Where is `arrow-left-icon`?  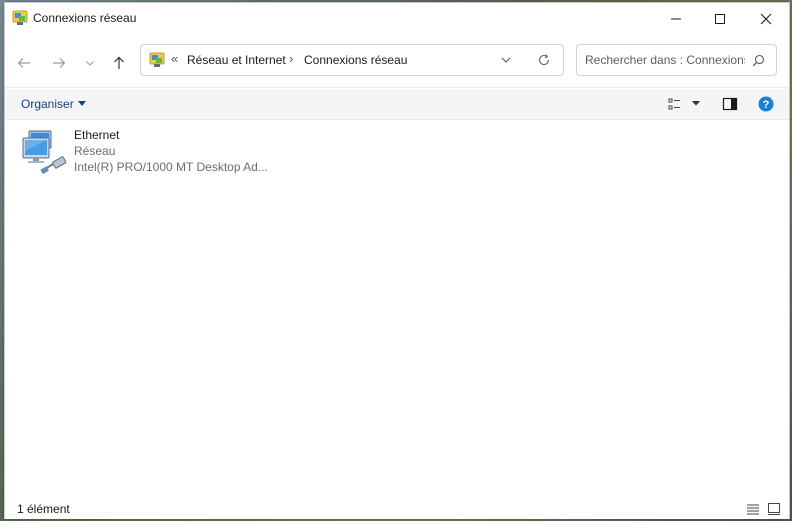
arrow-left-icon is located at coordinates (23, 63).